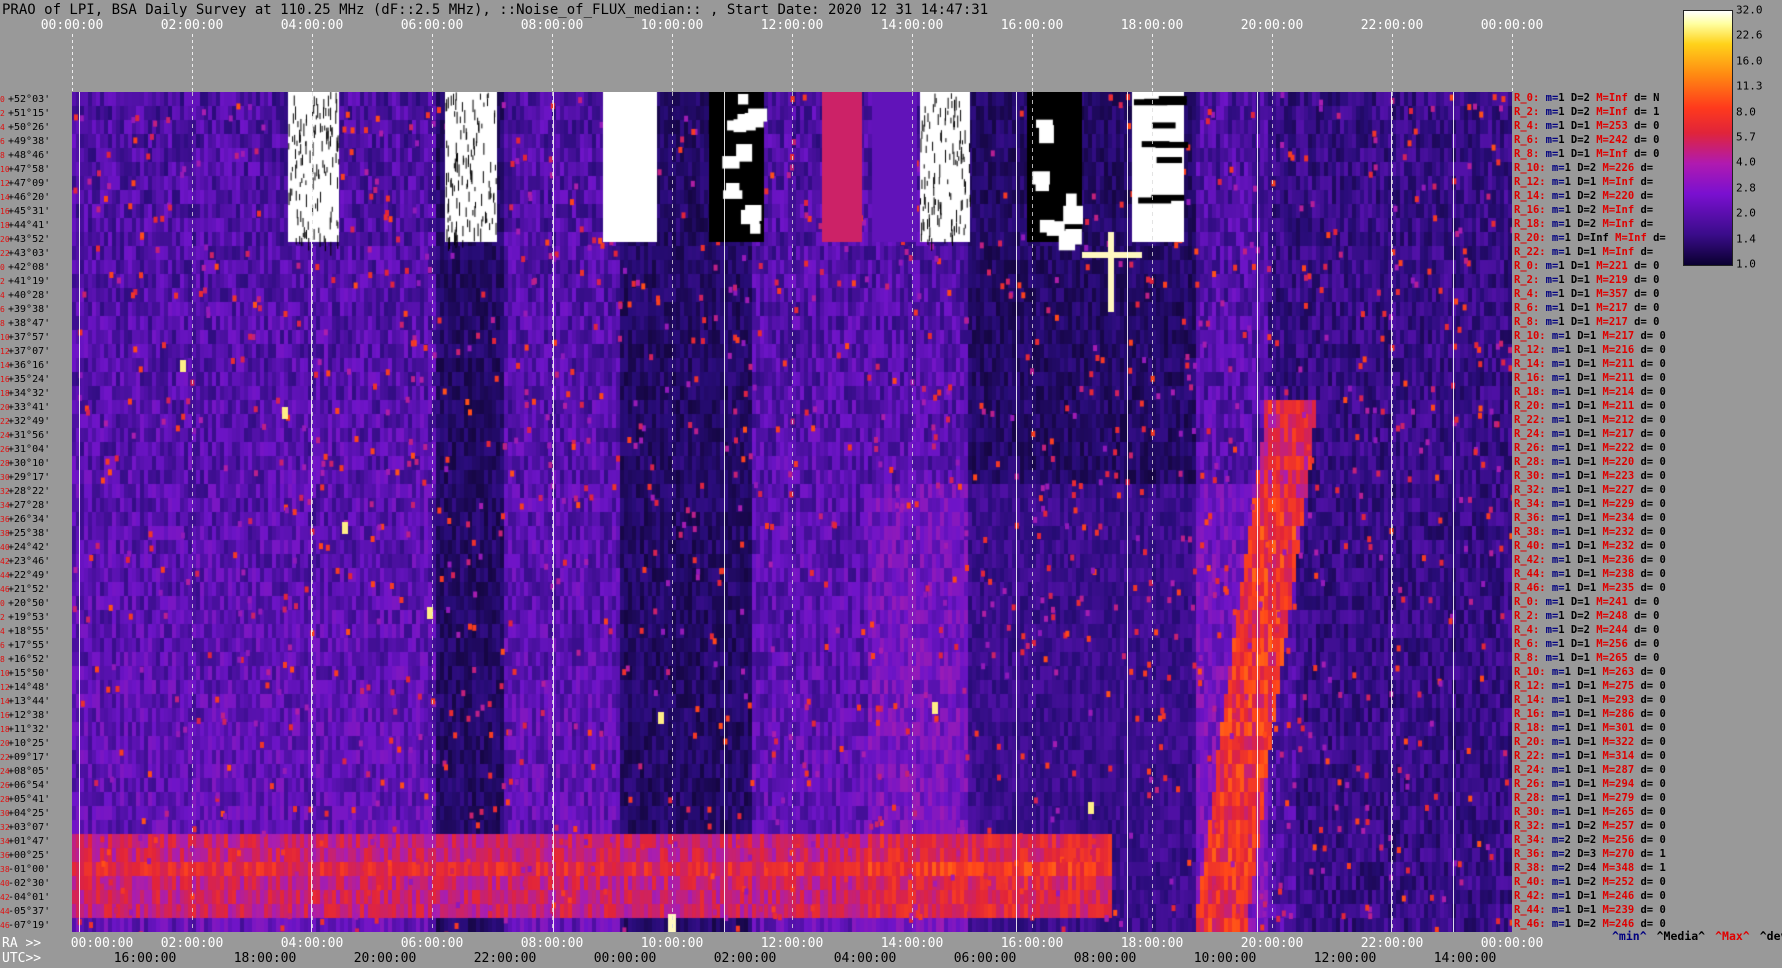  I want to click on stat-part: R_34:, so click(1530, 504).